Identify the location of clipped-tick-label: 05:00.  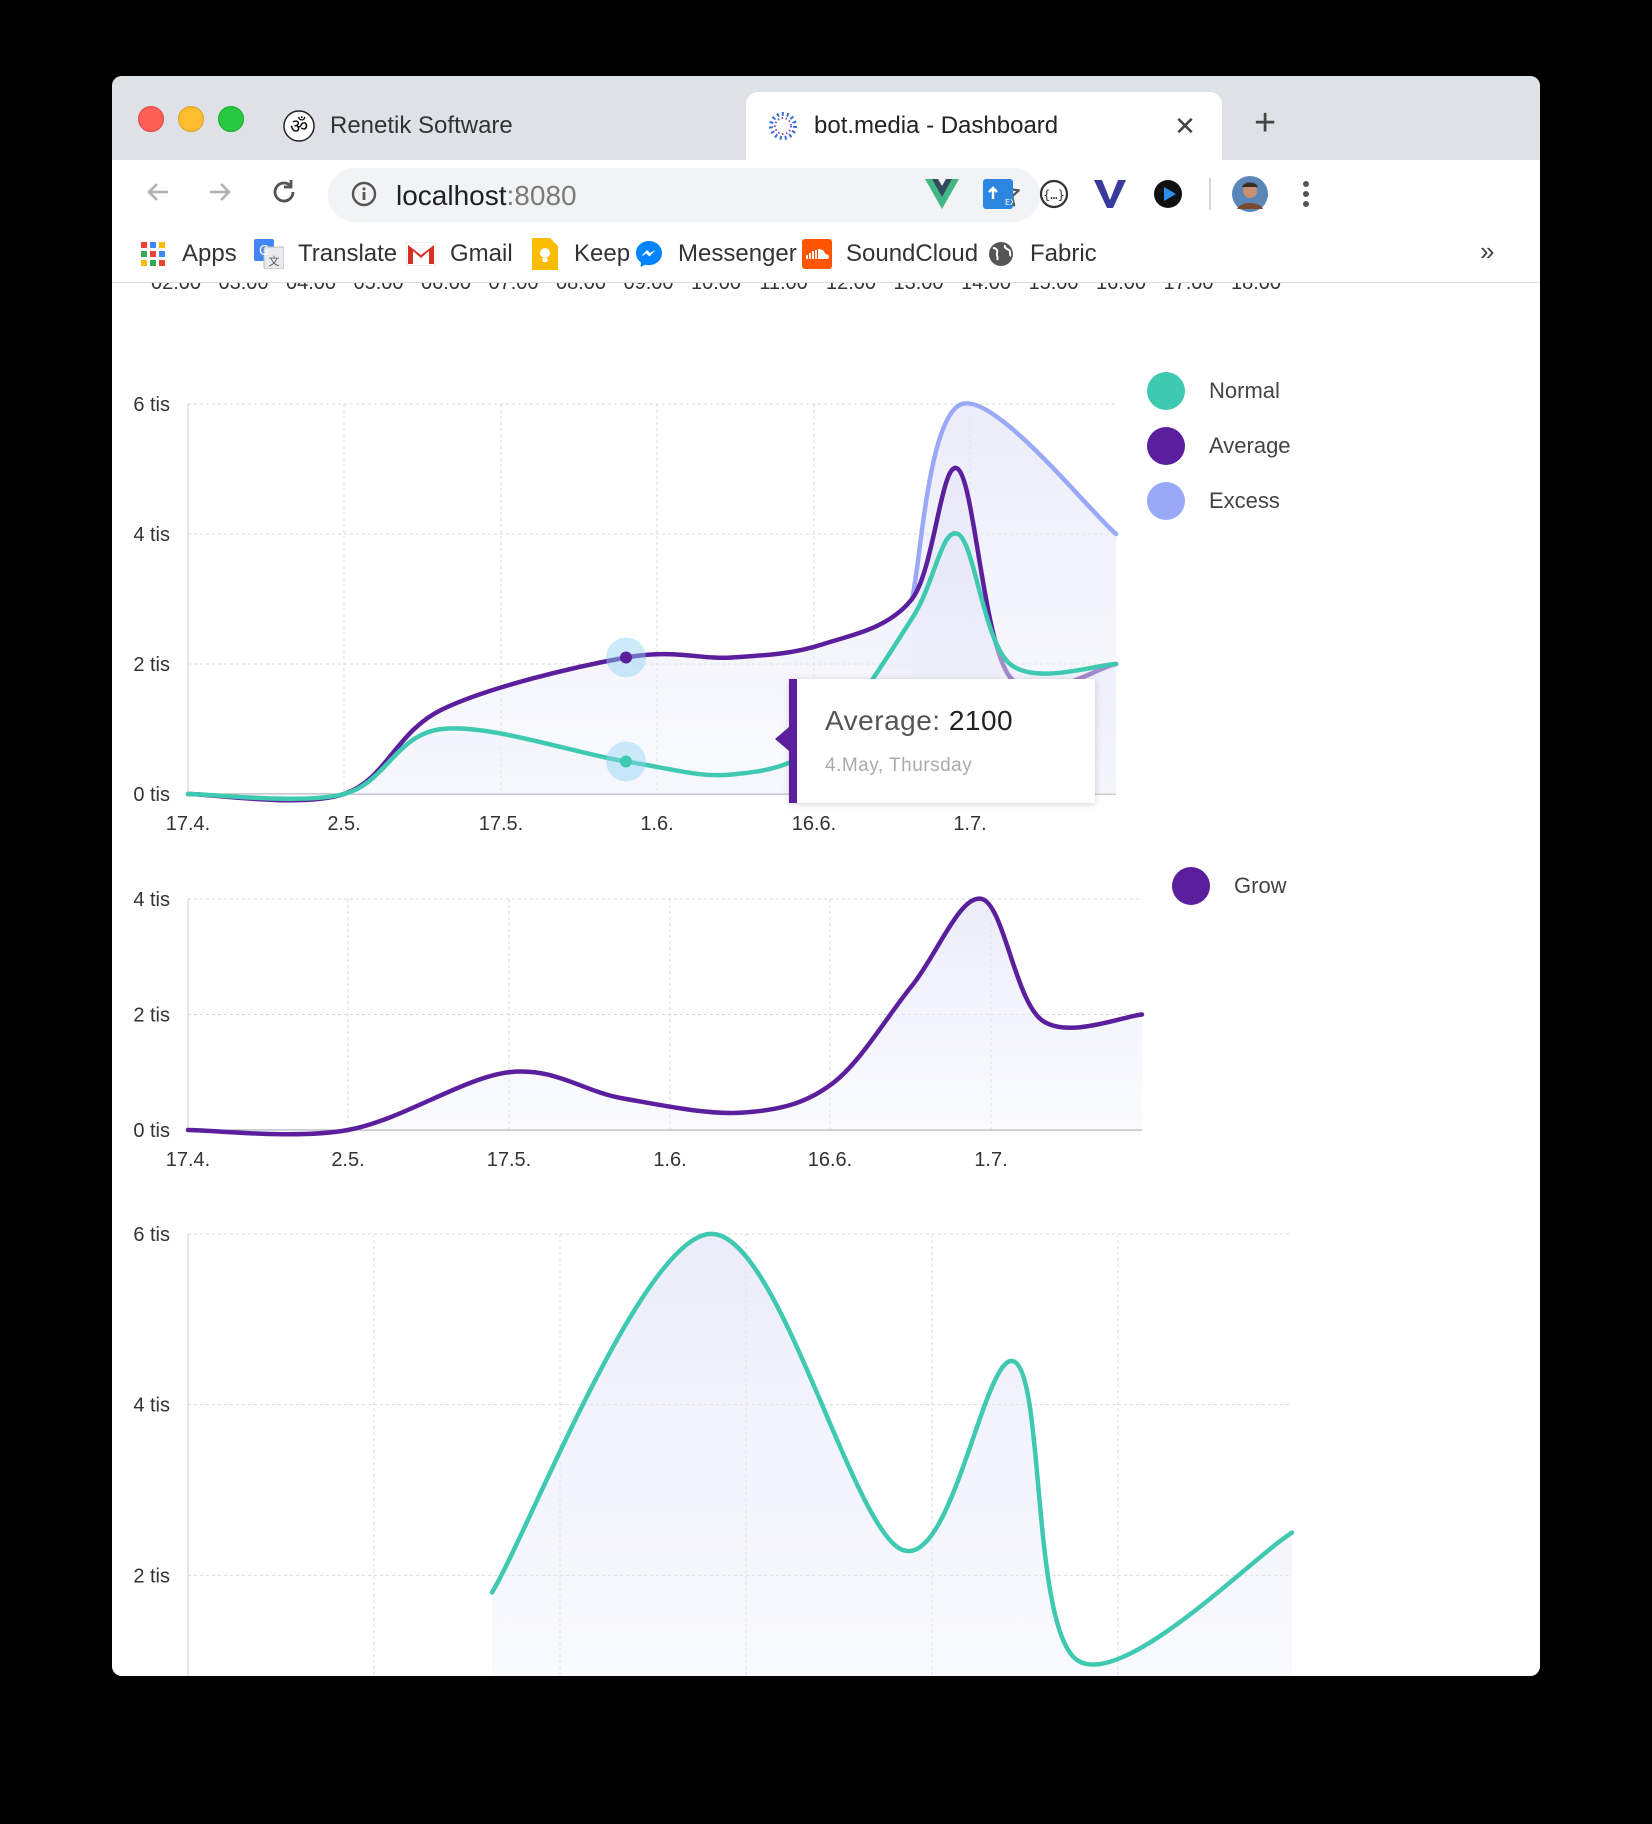
(378, 288).